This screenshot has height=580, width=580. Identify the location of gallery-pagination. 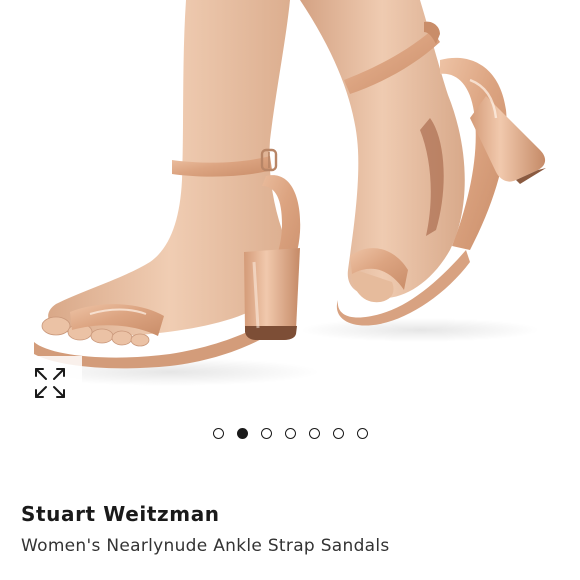
(290, 436).